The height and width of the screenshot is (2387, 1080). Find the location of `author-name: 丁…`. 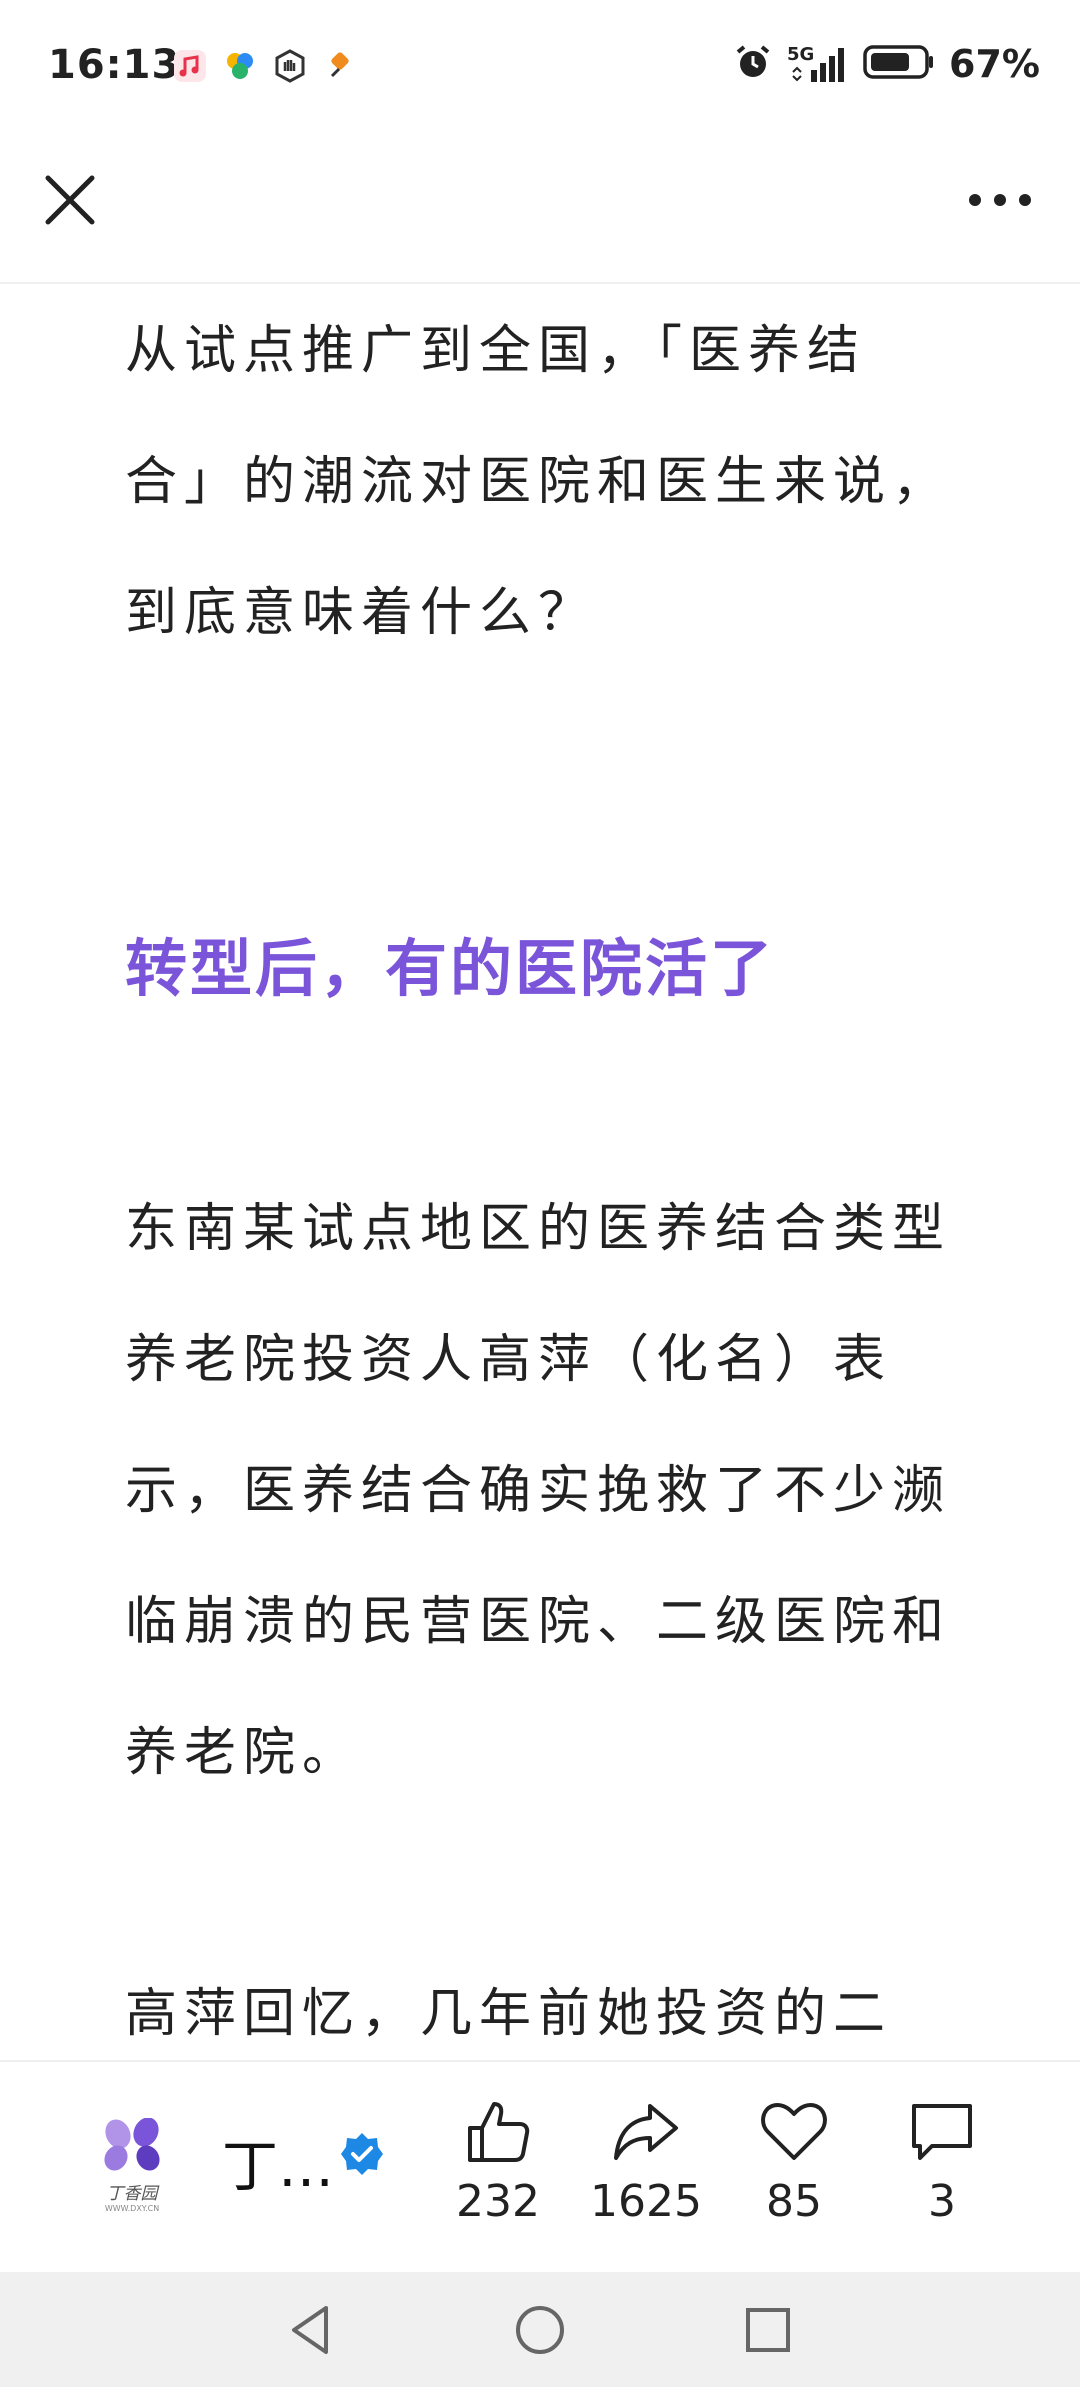

author-name: 丁… is located at coordinates (278, 2162).